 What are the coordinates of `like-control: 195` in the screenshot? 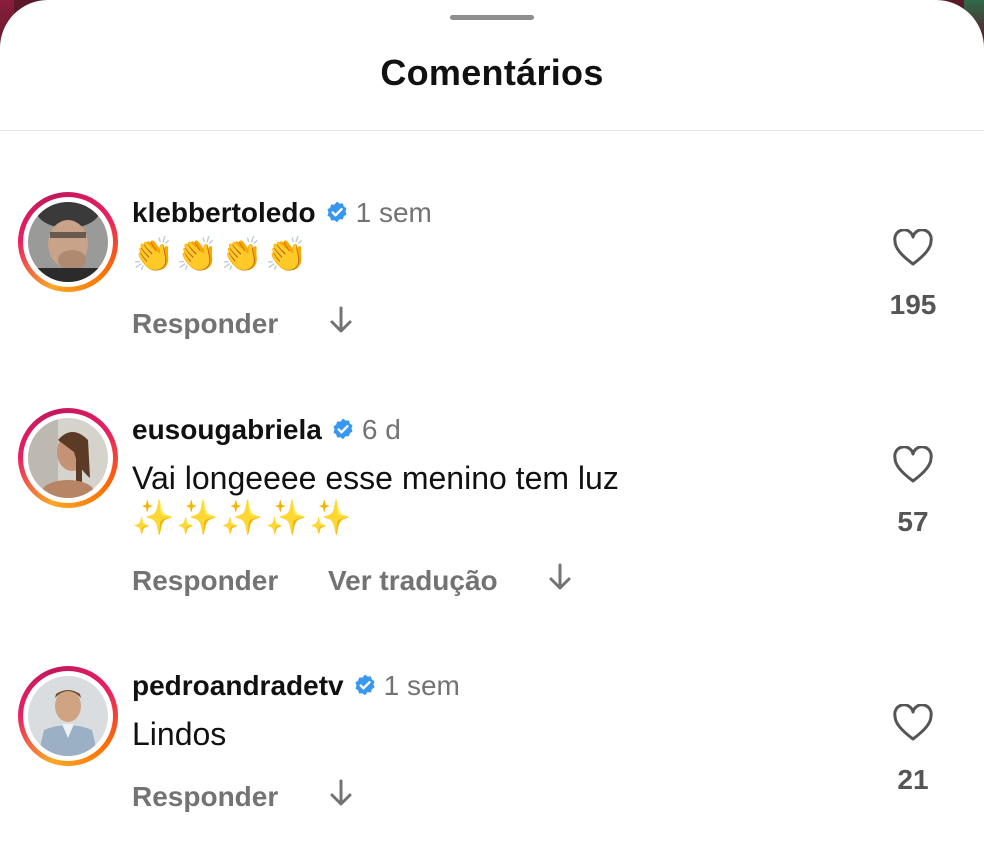 It's located at (913, 275).